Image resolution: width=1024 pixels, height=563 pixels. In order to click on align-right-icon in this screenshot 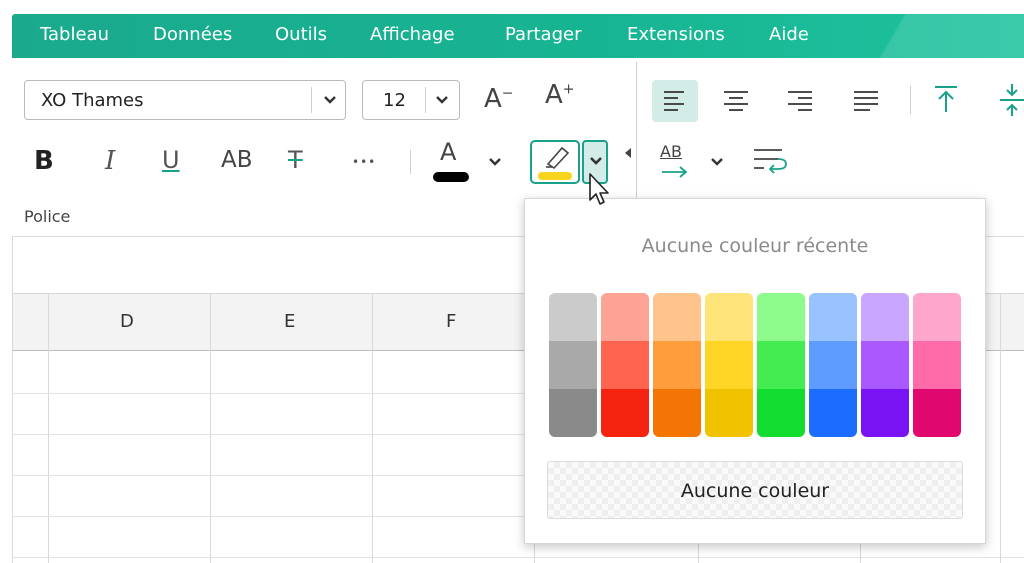, I will do `click(800, 103)`.